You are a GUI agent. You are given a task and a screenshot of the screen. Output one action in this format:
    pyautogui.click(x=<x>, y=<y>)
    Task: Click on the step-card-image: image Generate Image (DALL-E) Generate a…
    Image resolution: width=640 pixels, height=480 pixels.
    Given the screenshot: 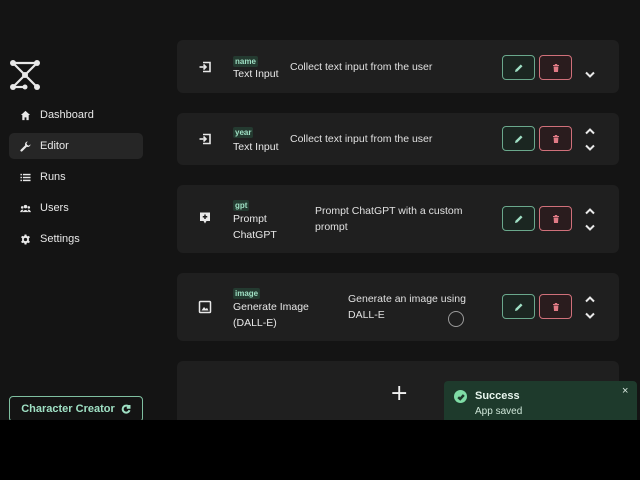 What is the action you would take?
    pyautogui.click(x=398, y=307)
    